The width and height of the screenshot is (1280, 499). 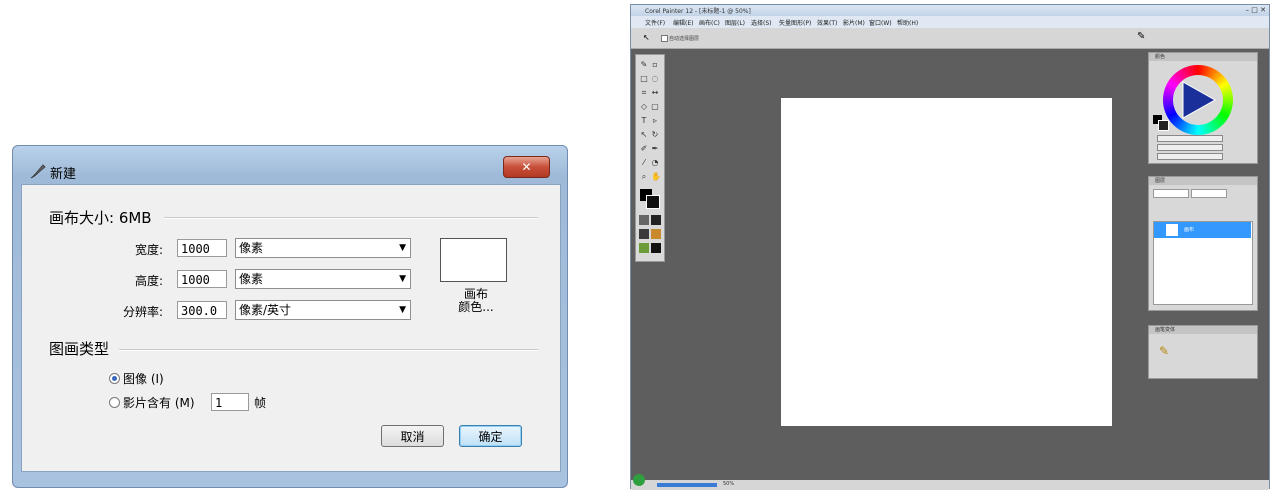 I want to click on nozzle-selector-icon, so click(x=656, y=234).